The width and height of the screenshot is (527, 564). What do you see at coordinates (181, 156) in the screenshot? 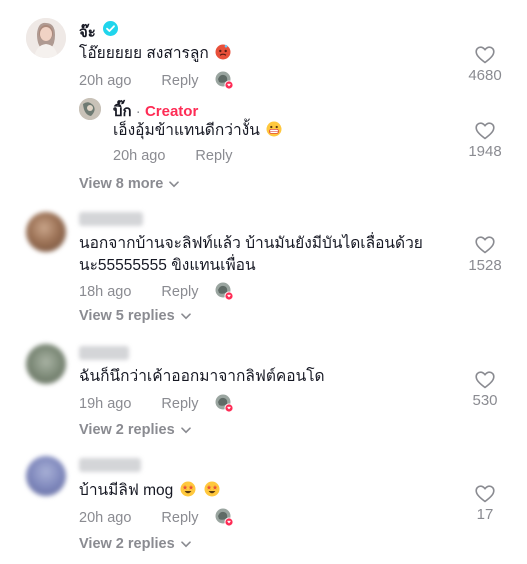
I see `reply-meta: 20h ago Reply` at bounding box center [181, 156].